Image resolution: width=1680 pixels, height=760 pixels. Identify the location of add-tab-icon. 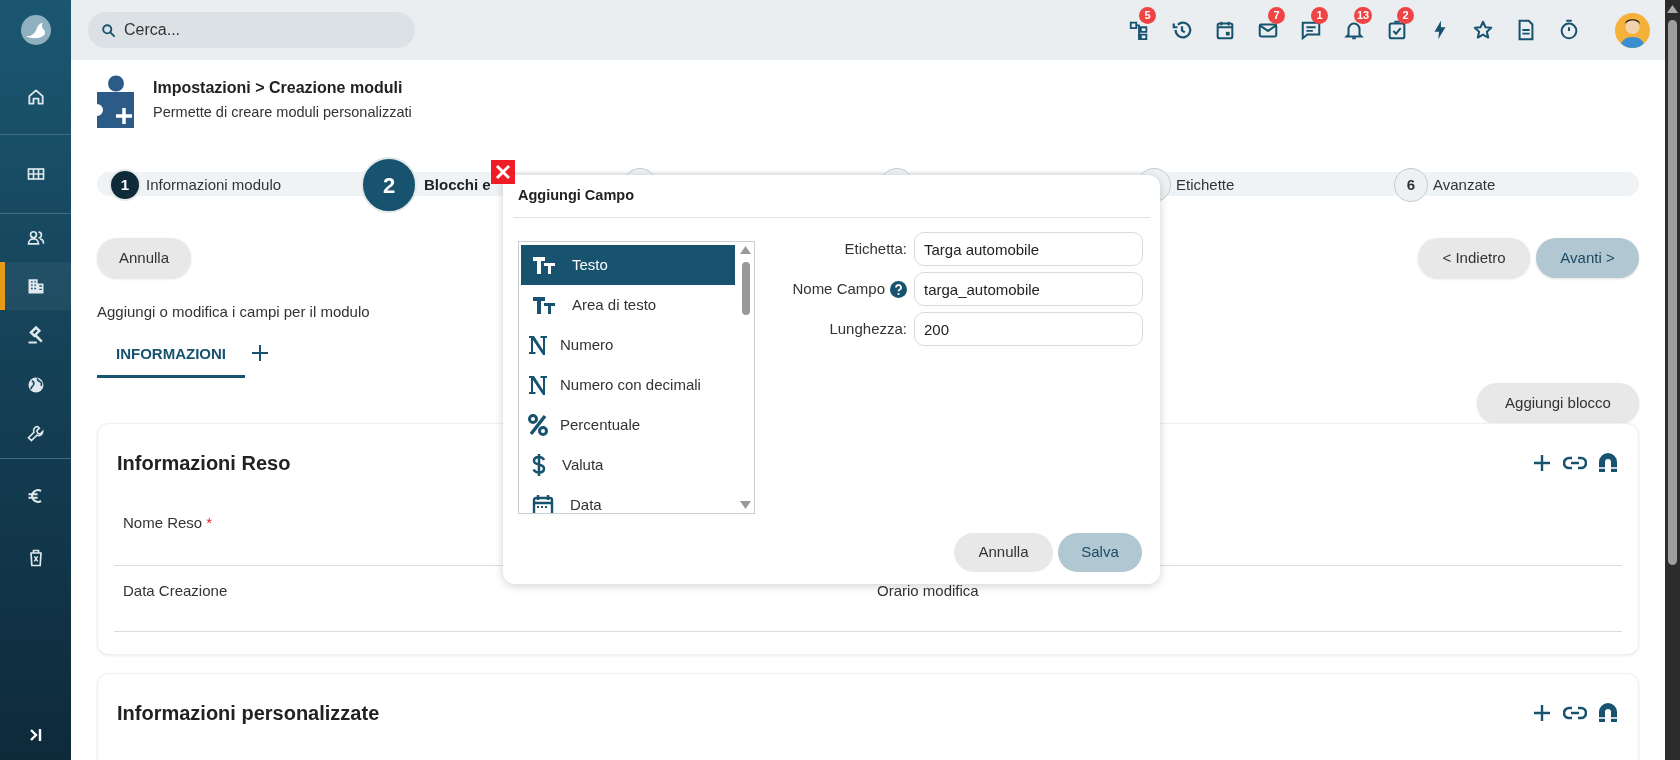
(260, 353).